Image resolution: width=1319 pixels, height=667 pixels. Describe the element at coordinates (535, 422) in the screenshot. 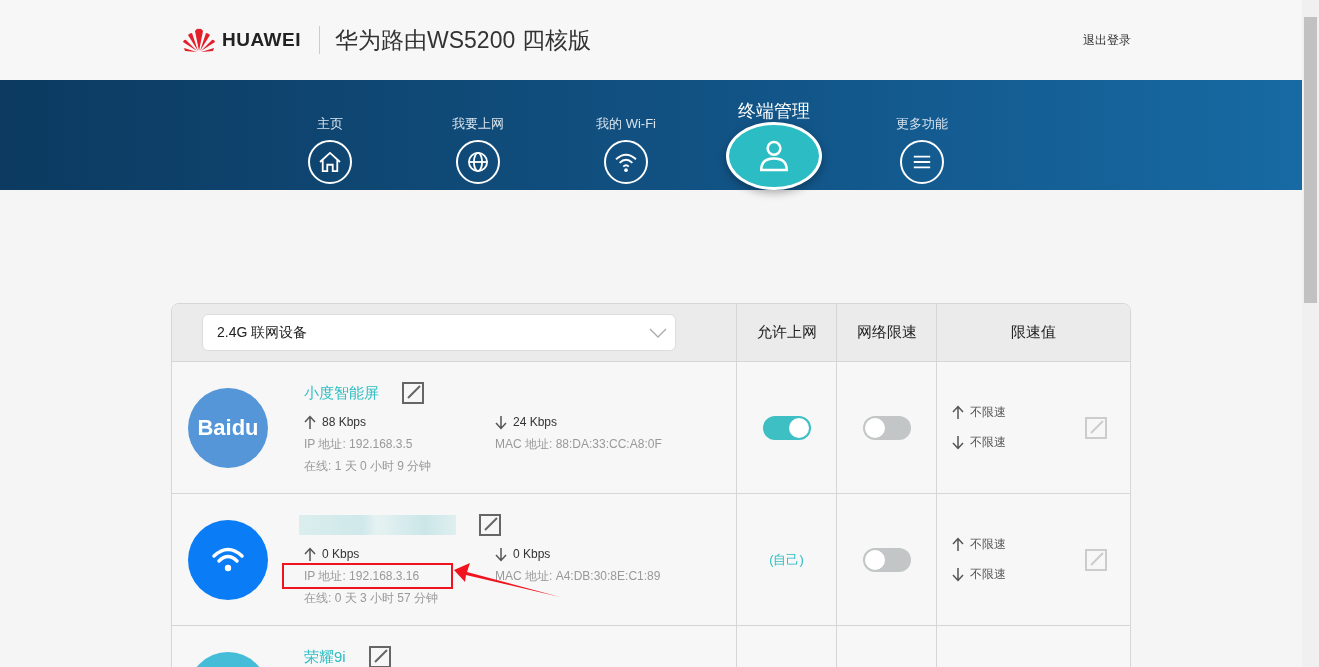

I see `download-speed: 24 Kbps` at that location.